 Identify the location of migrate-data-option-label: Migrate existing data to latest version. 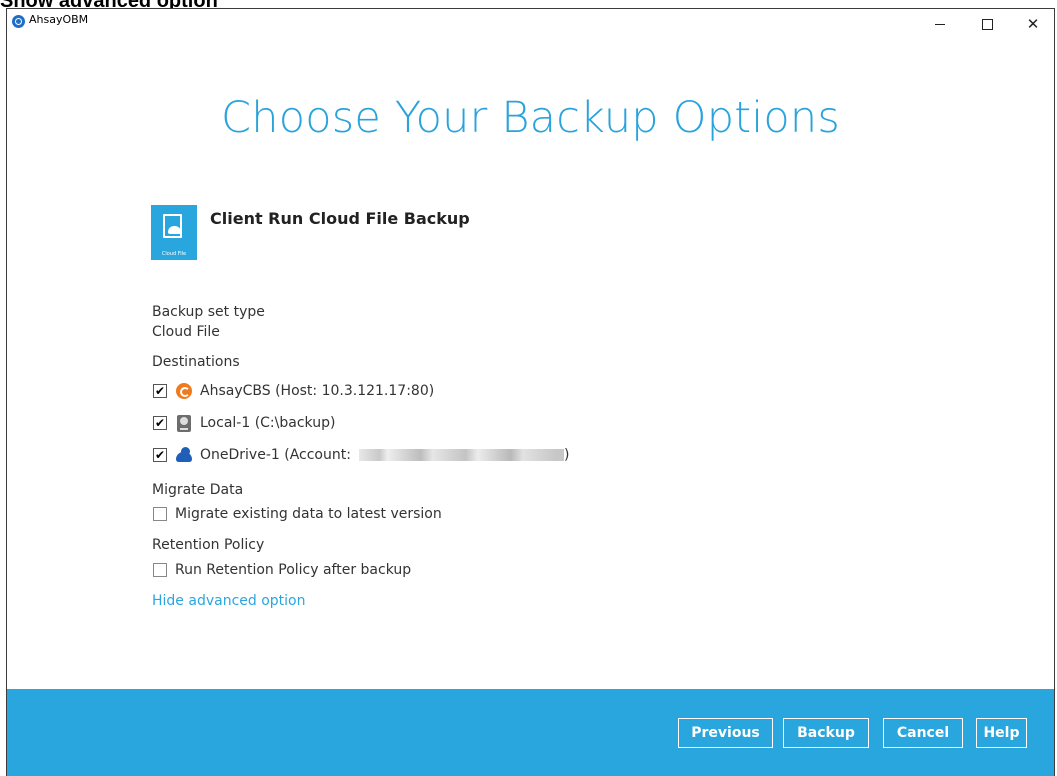
(308, 514).